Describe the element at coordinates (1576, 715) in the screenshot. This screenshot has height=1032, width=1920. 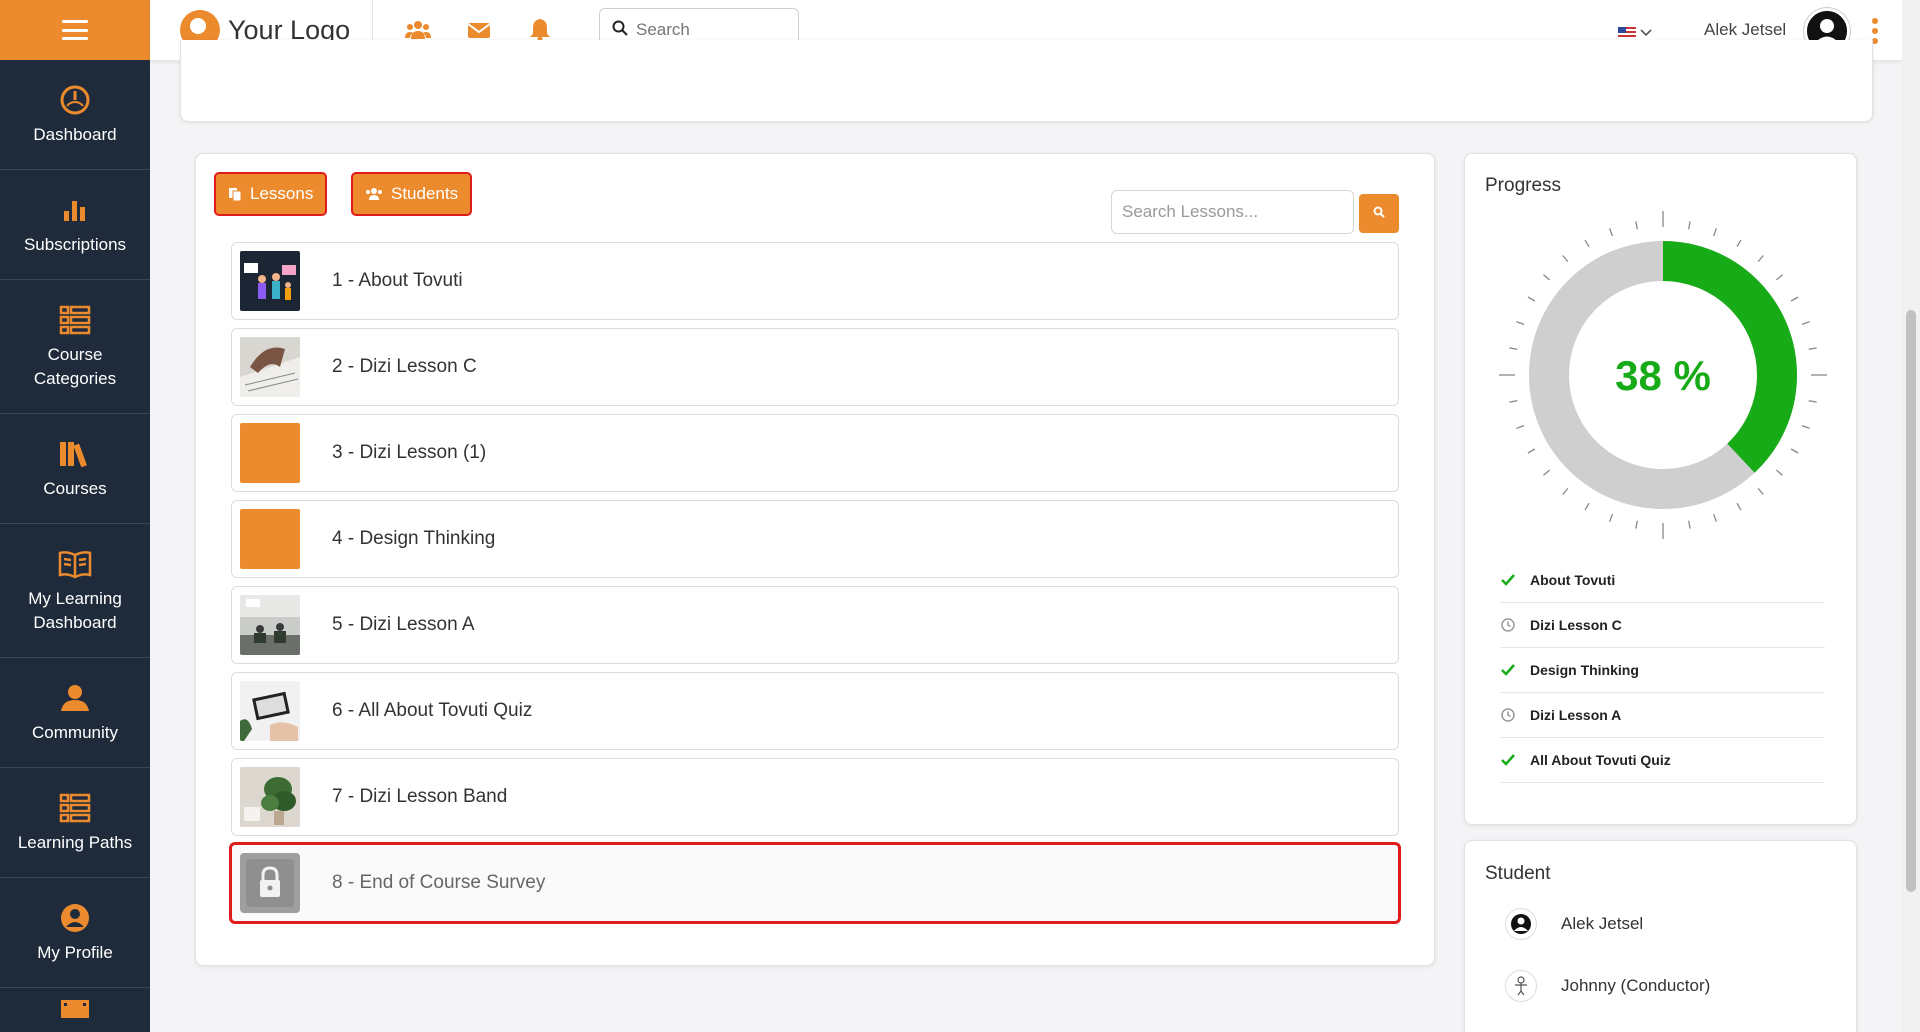
I see `progress-item-label: Dizi Lesson A` at that location.